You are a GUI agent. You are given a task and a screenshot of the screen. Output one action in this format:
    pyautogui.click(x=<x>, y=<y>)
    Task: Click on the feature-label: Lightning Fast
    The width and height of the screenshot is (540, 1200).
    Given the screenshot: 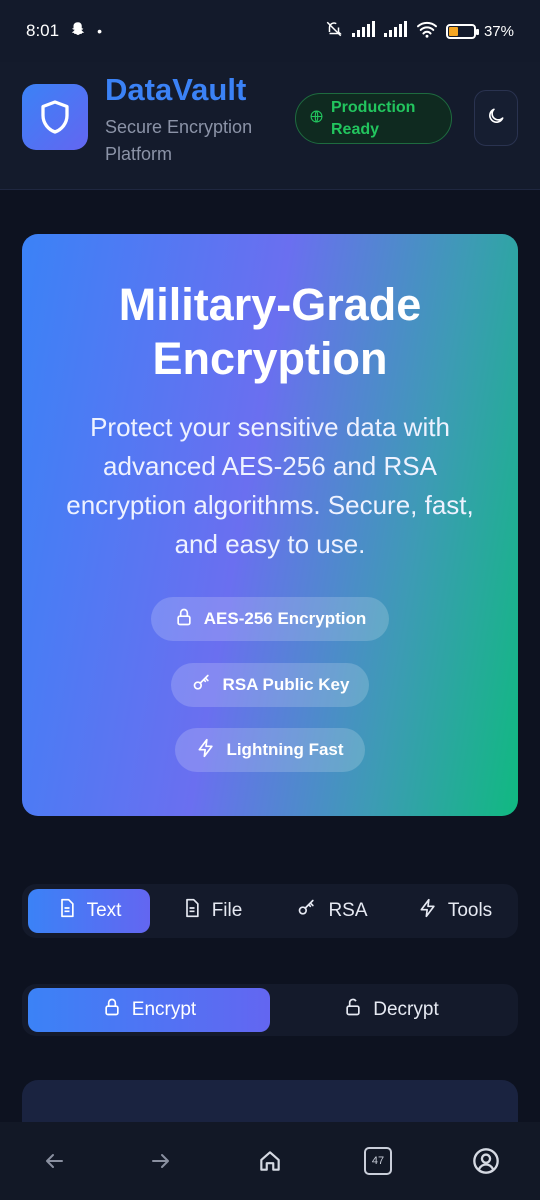 What is the action you would take?
    pyautogui.click(x=285, y=749)
    